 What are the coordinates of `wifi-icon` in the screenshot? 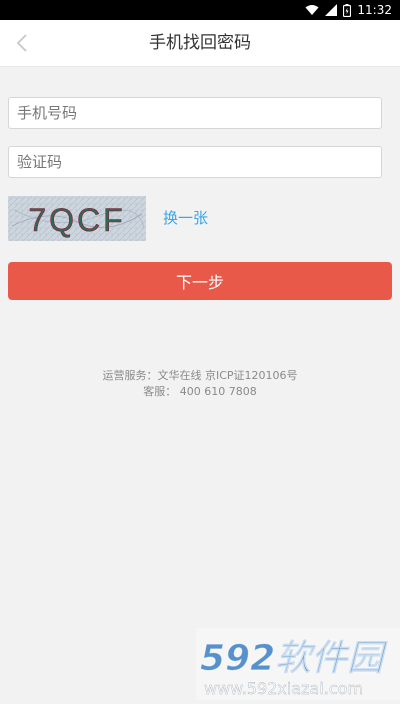 It's located at (312, 10).